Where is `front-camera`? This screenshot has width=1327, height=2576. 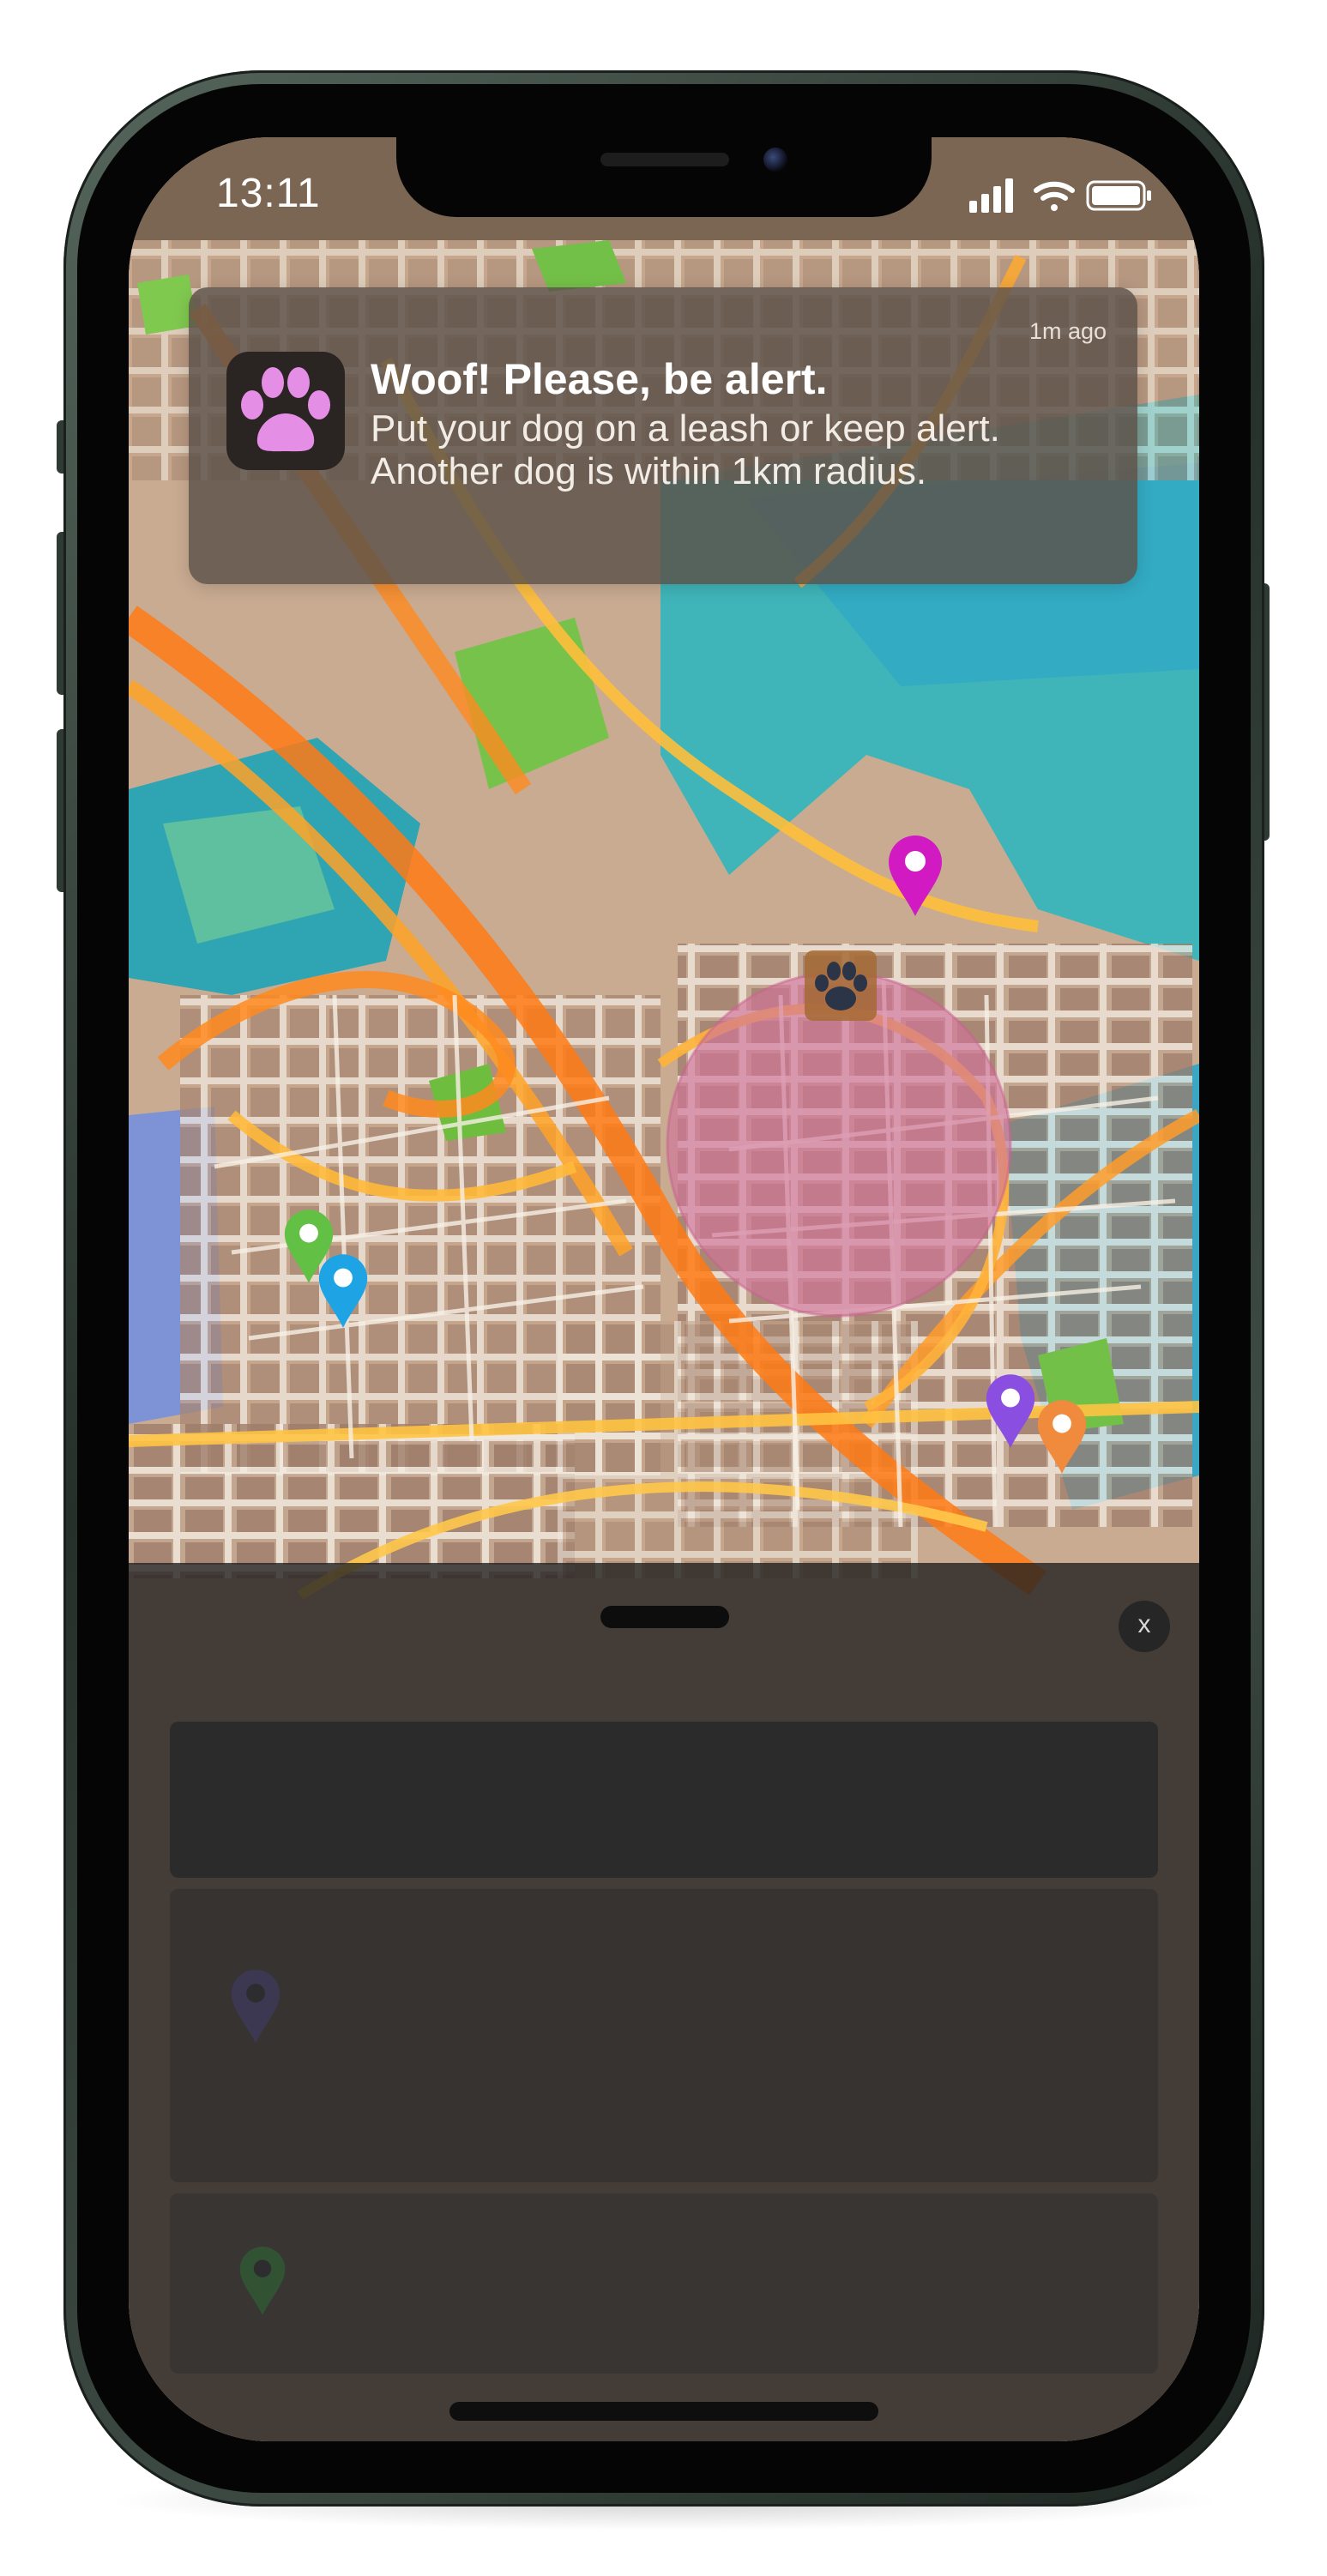
front-camera is located at coordinates (775, 160).